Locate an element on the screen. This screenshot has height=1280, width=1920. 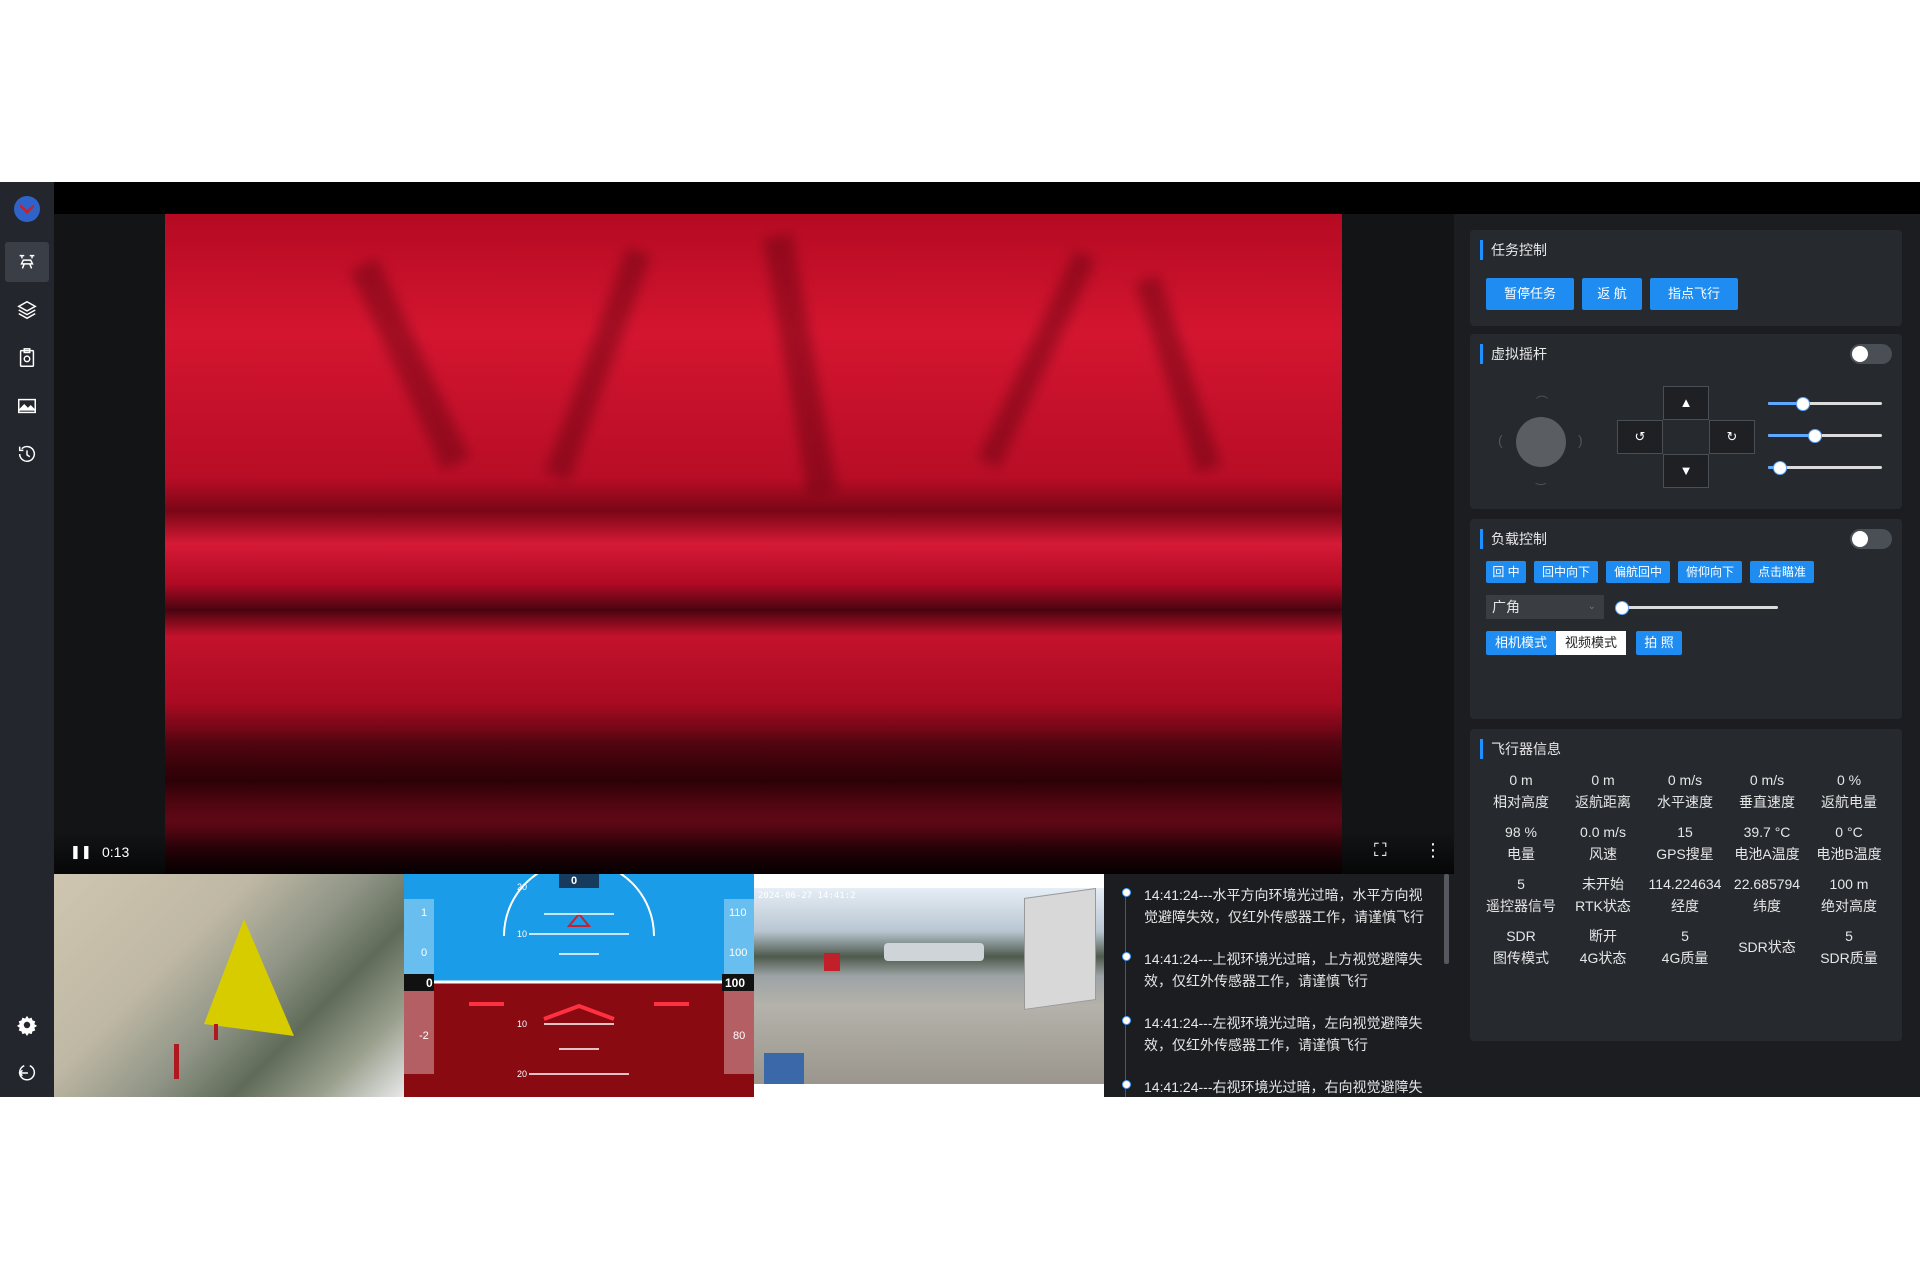
click-aim-button: 点击瞄准 is located at coordinates (1782, 572).